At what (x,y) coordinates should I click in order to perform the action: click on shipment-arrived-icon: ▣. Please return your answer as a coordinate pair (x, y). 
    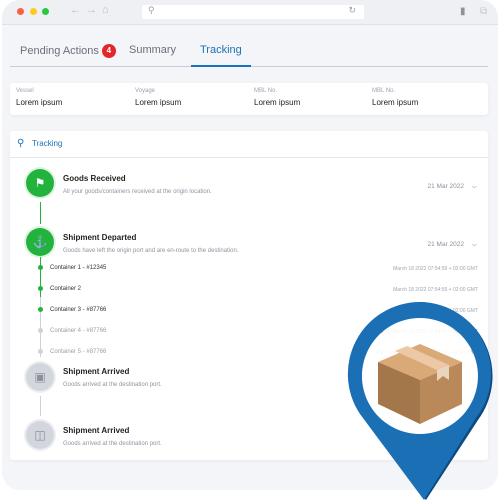
    Looking at the image, I should click on (40, 377).